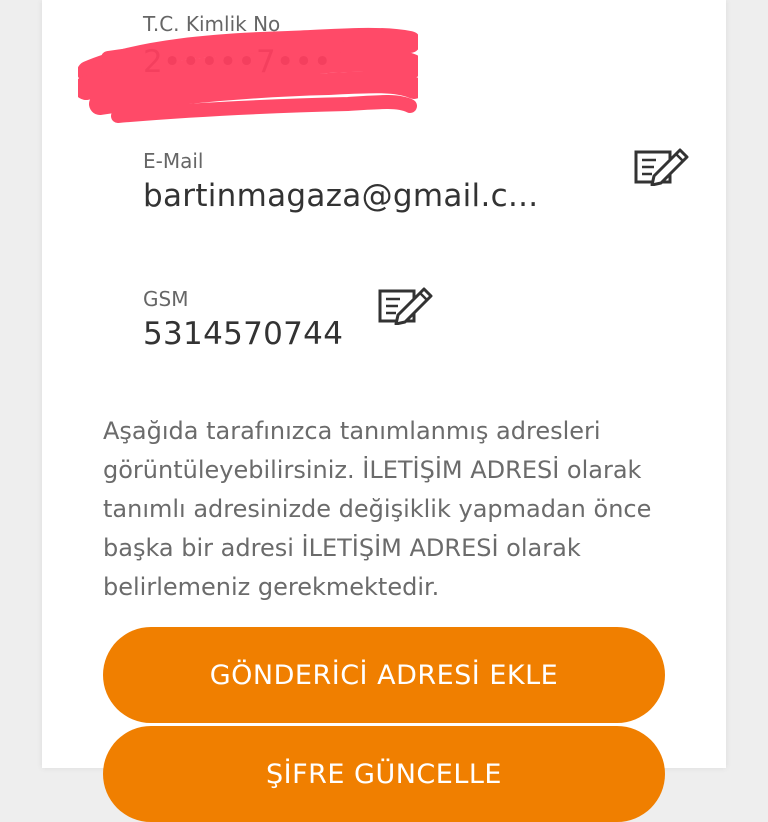 The width and height of the screenshot is (768, 822). What do you see at coordinates (166, 299) in the screenshot?
I see `gsm-label: GSM` at bounding box center [166, 299].